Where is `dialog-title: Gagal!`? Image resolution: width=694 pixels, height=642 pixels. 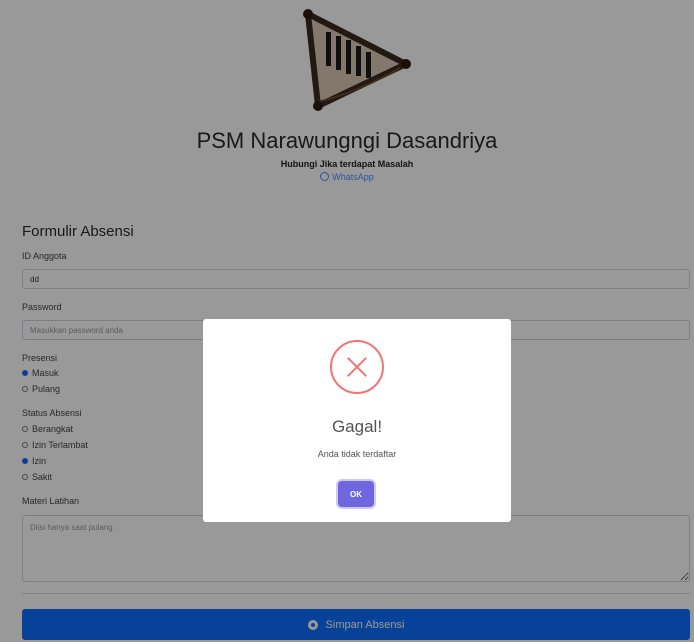 dialog-title: Gagal! is located at coordinates (357, 426).